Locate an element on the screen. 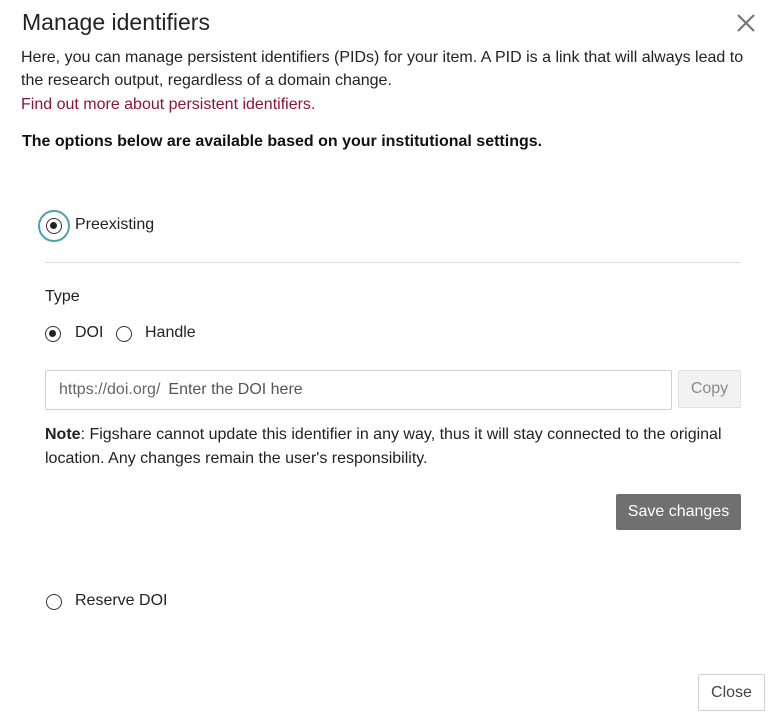 The image size is (777, 723). close-icon is located at coordinates (746, 23).